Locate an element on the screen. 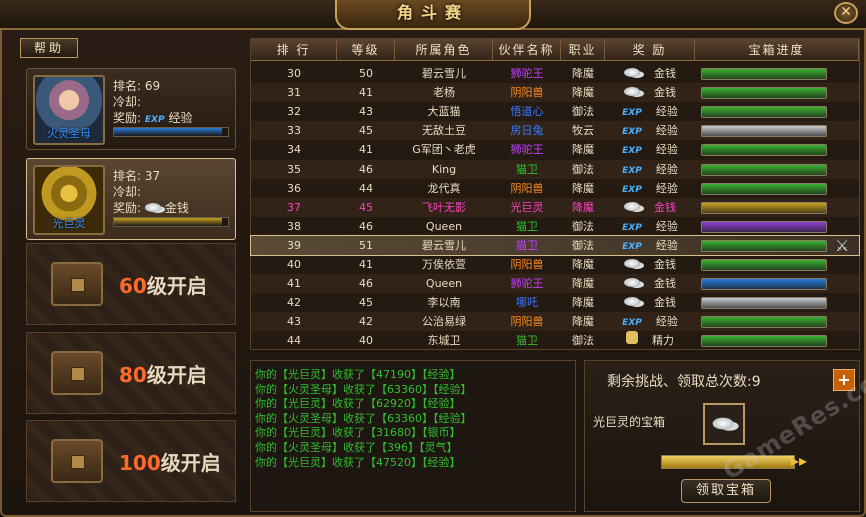  log-line: 你的【火灵圣母】收获了【396】【灵气】 is located at coordinates (356, 447).